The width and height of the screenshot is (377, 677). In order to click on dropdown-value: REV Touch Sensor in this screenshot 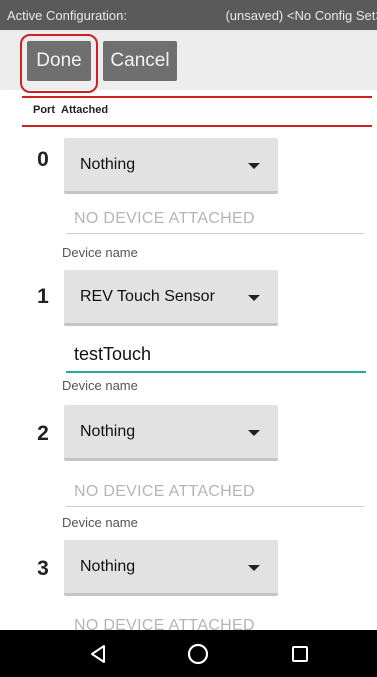, I will do `click(147, 296)`.